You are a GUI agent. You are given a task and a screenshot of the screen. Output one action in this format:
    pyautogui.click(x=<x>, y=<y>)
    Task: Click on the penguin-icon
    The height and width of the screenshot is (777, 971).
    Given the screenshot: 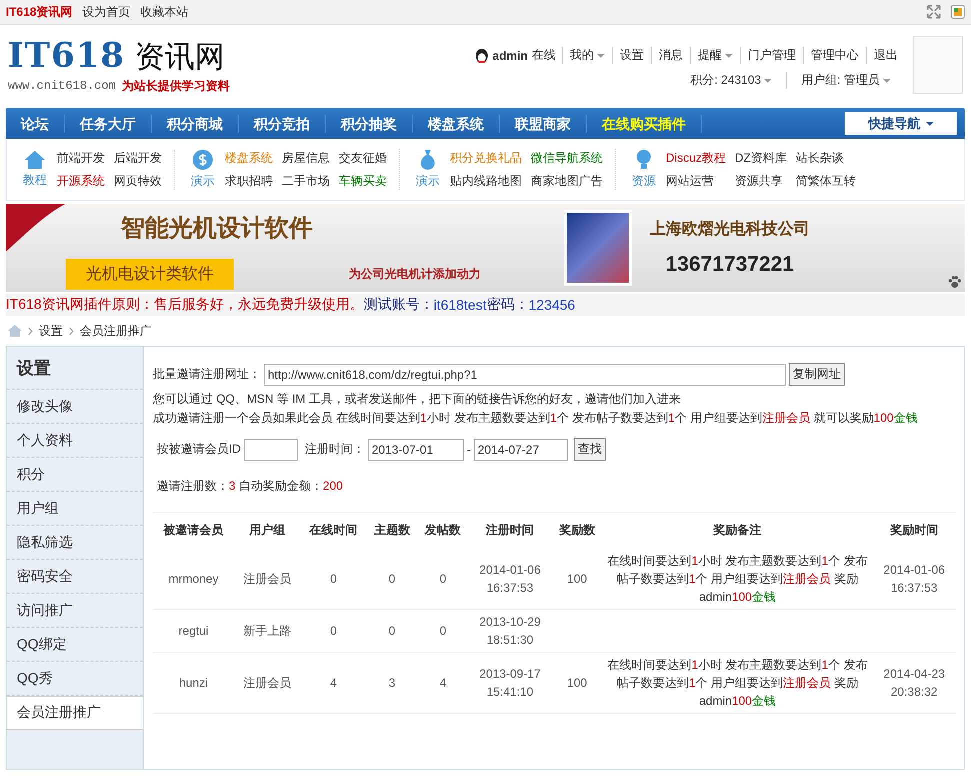 What is the action you would take?
    pyautogui.click(x=481, y=56)
    